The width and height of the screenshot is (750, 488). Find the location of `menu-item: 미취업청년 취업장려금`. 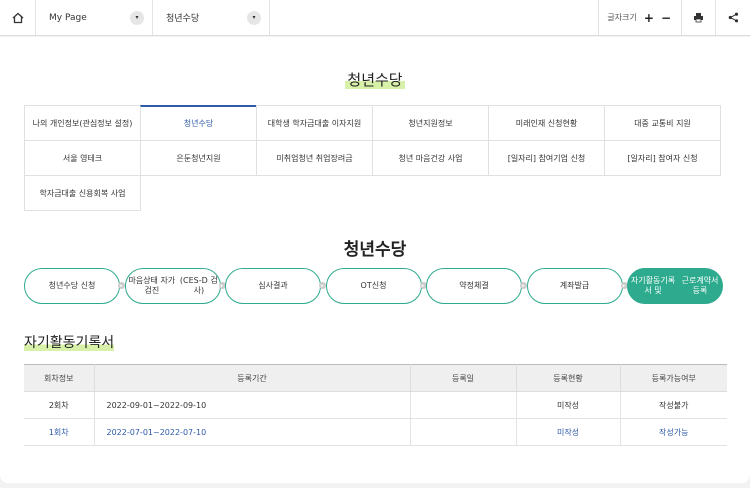

menu-item: 미취업청년 취업장려금 is located at coordinates (314, 158).